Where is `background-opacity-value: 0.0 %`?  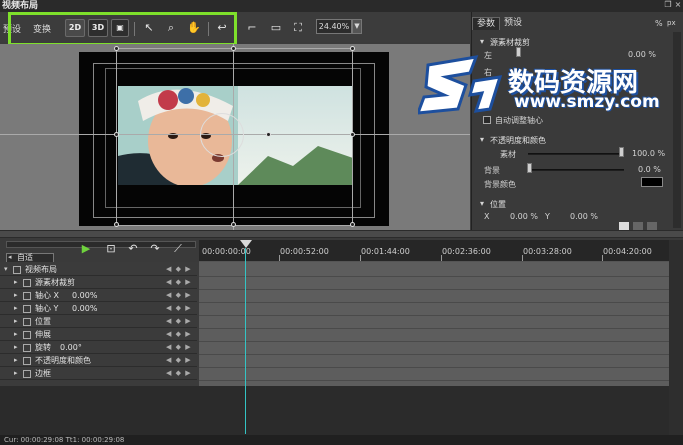
background-opacity-value: 0.0 % is located at coordinates (649, 169).